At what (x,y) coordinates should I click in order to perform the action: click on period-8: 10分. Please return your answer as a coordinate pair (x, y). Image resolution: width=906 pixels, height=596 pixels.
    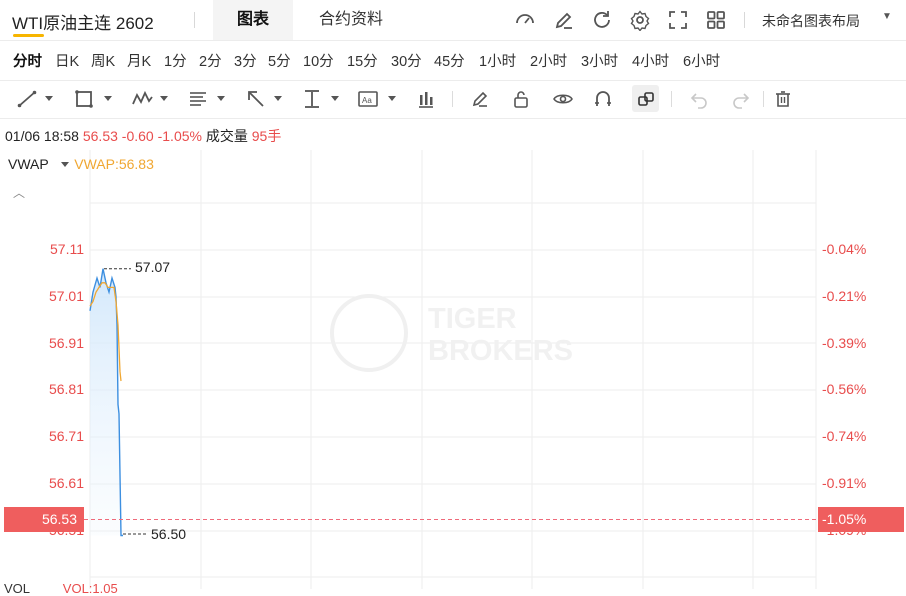
    Looking at the image, I should click on (318, 60).